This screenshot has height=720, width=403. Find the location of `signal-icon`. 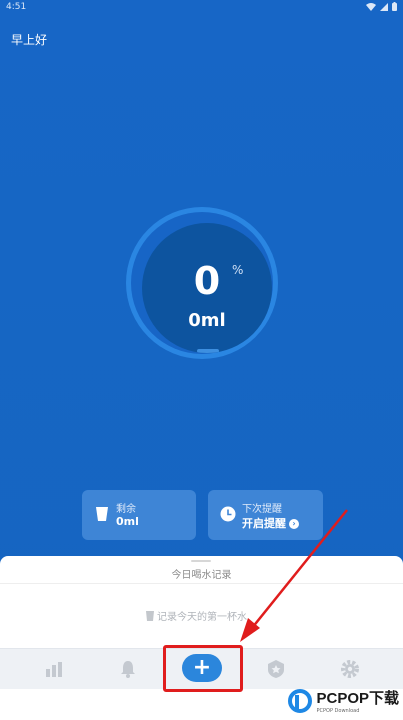

signal-icon is located at coordinates (384, 6).